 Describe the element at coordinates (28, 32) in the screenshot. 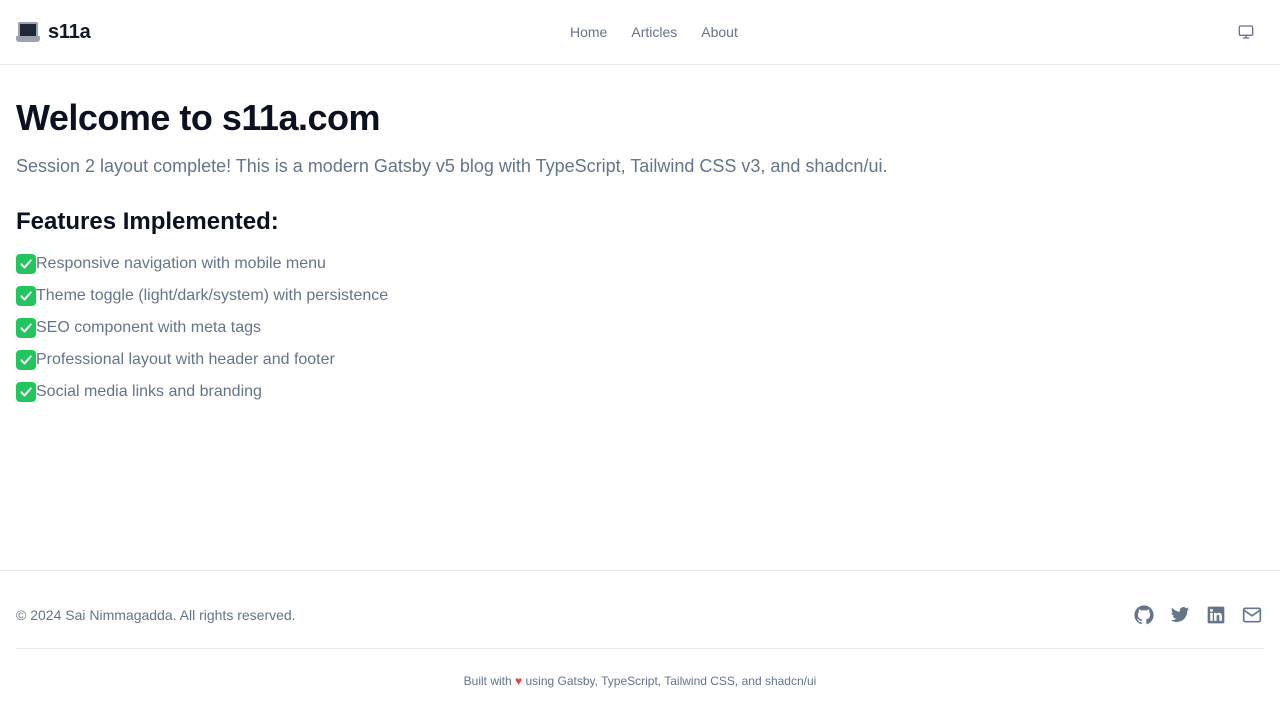

I see `laptop-icon` at that location.